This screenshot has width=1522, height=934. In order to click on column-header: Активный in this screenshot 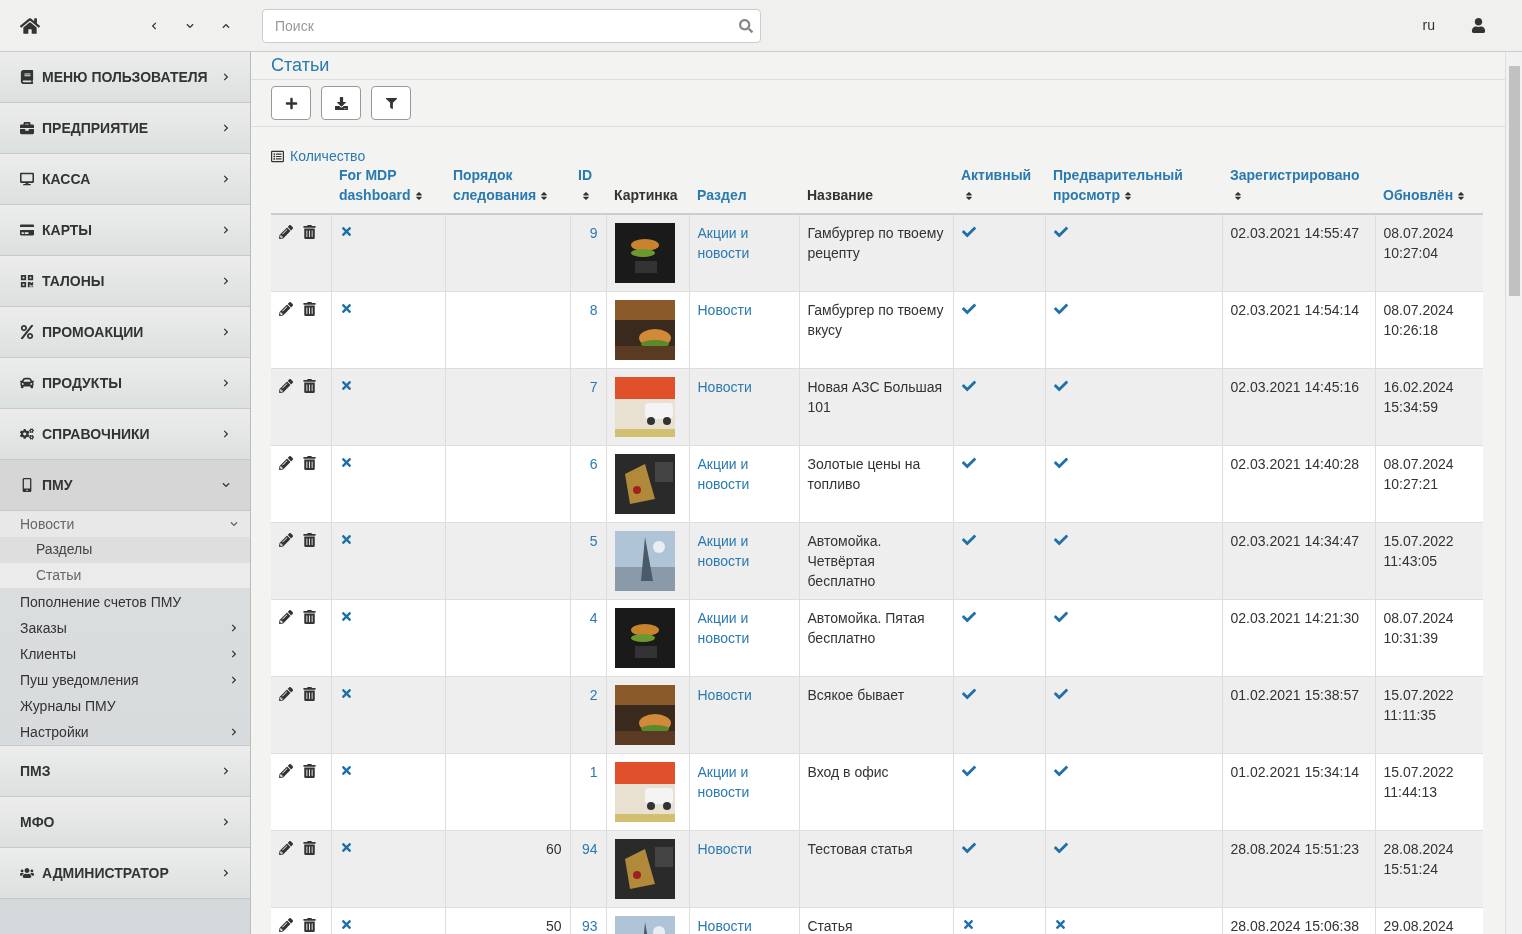, I will do `click(999, 189)`.